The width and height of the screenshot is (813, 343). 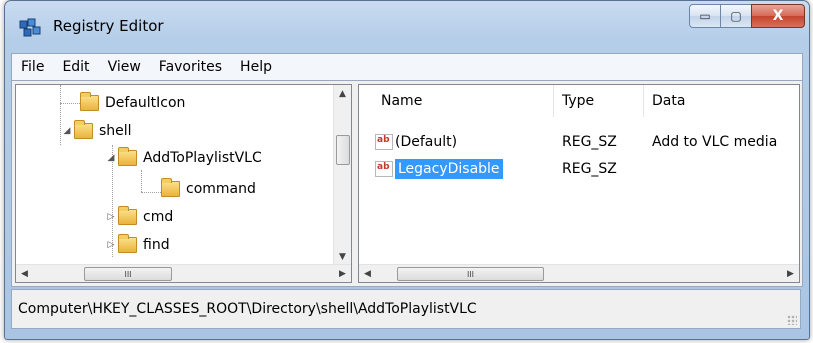 I want to click on close-icon: X, so click(x=778, y=16).